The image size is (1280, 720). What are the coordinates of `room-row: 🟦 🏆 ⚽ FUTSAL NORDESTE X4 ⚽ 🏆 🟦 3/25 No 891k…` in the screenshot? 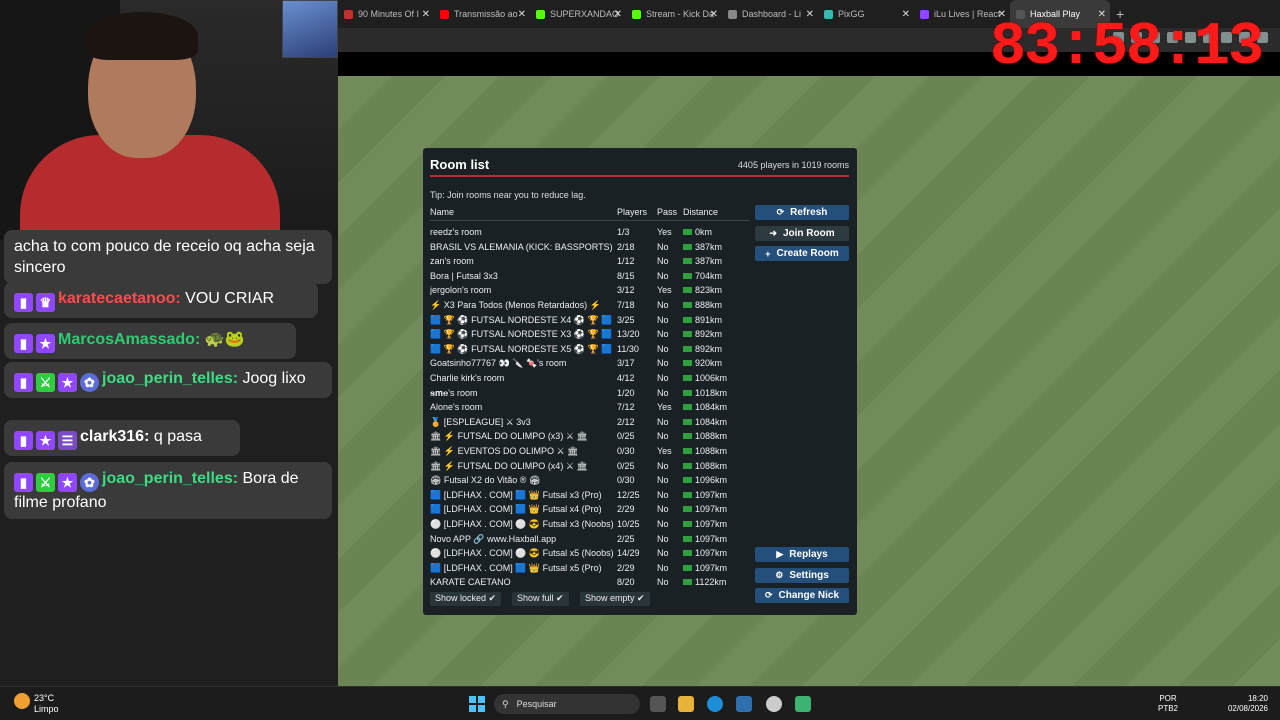 It's located at (590, 320).